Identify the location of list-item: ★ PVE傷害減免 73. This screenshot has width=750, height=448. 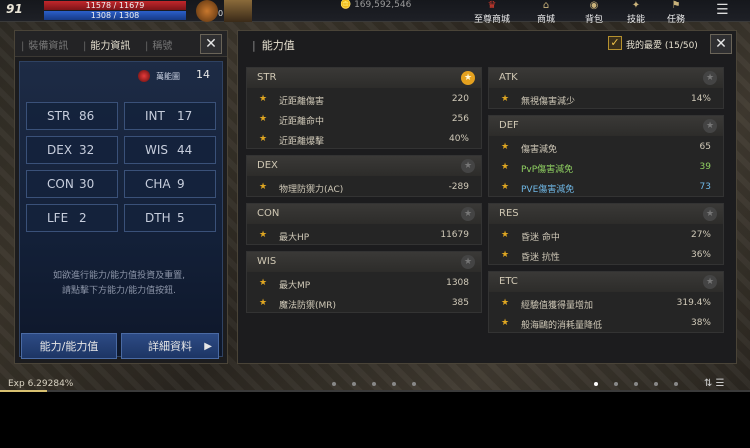
(606, 188).